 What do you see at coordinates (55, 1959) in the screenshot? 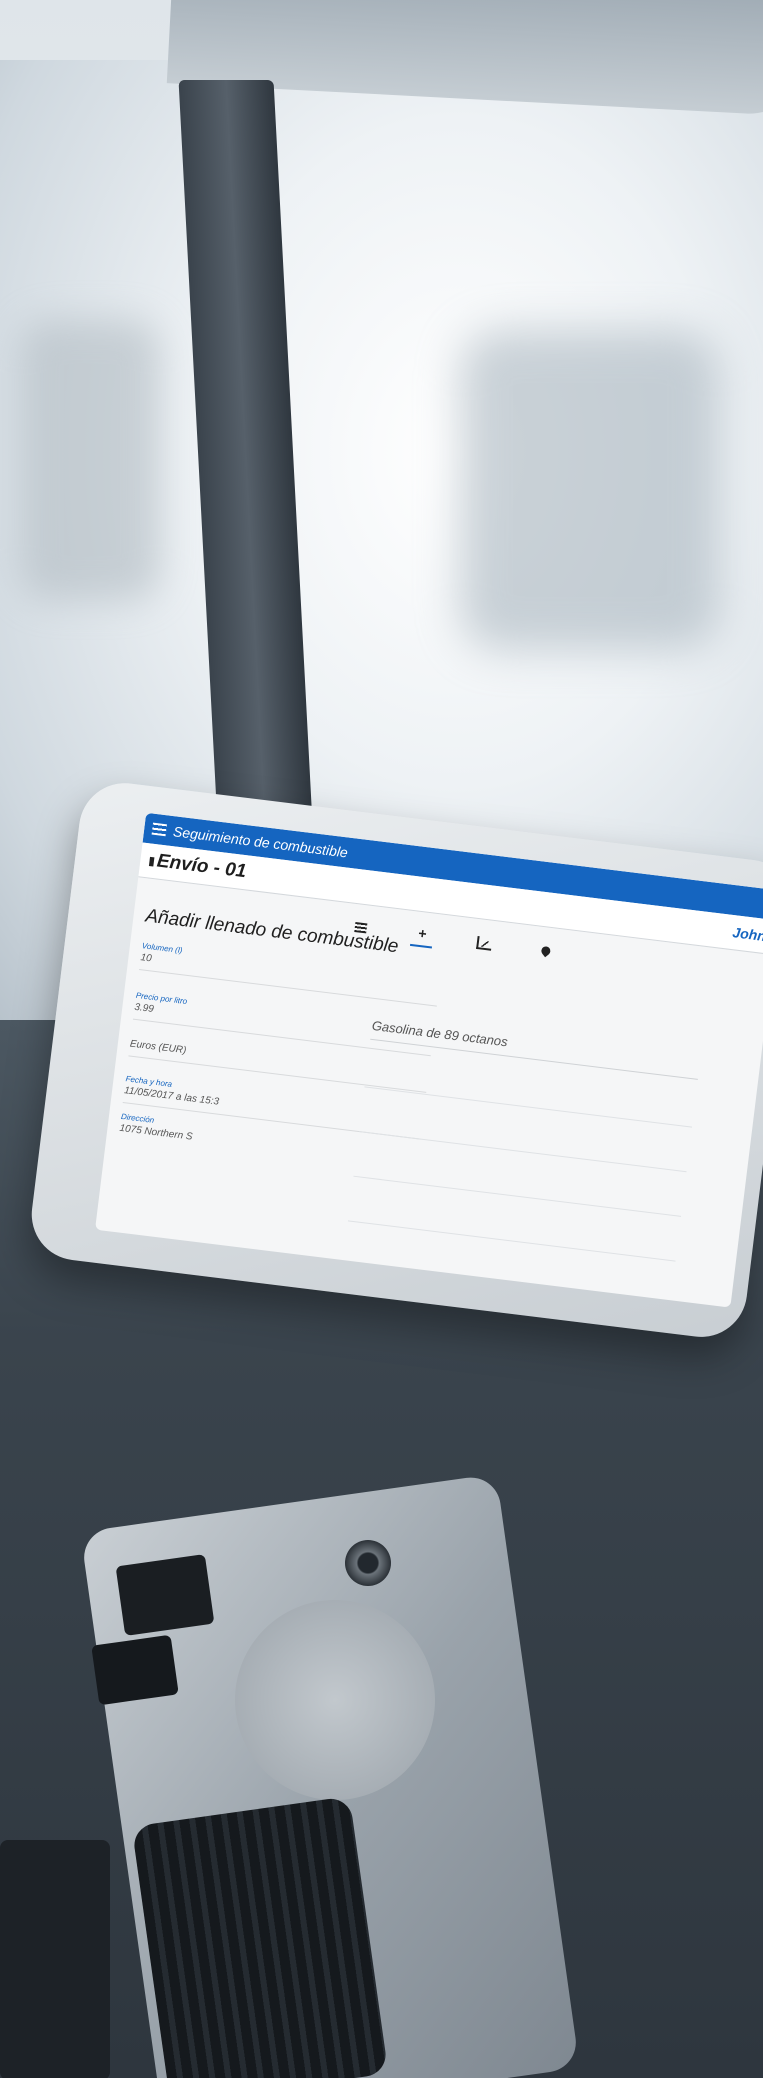
I see `radio-unit` at bounding box center [55, 1959].